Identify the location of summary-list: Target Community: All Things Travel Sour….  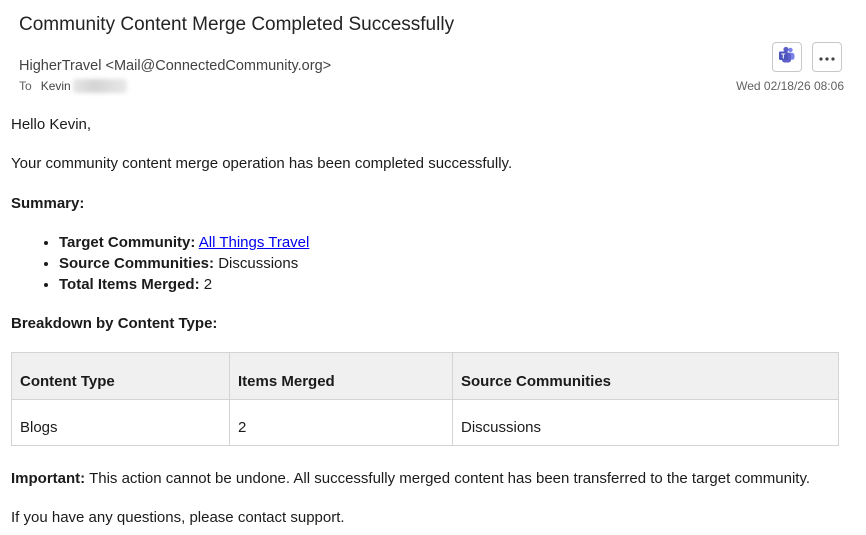
(160, 263).